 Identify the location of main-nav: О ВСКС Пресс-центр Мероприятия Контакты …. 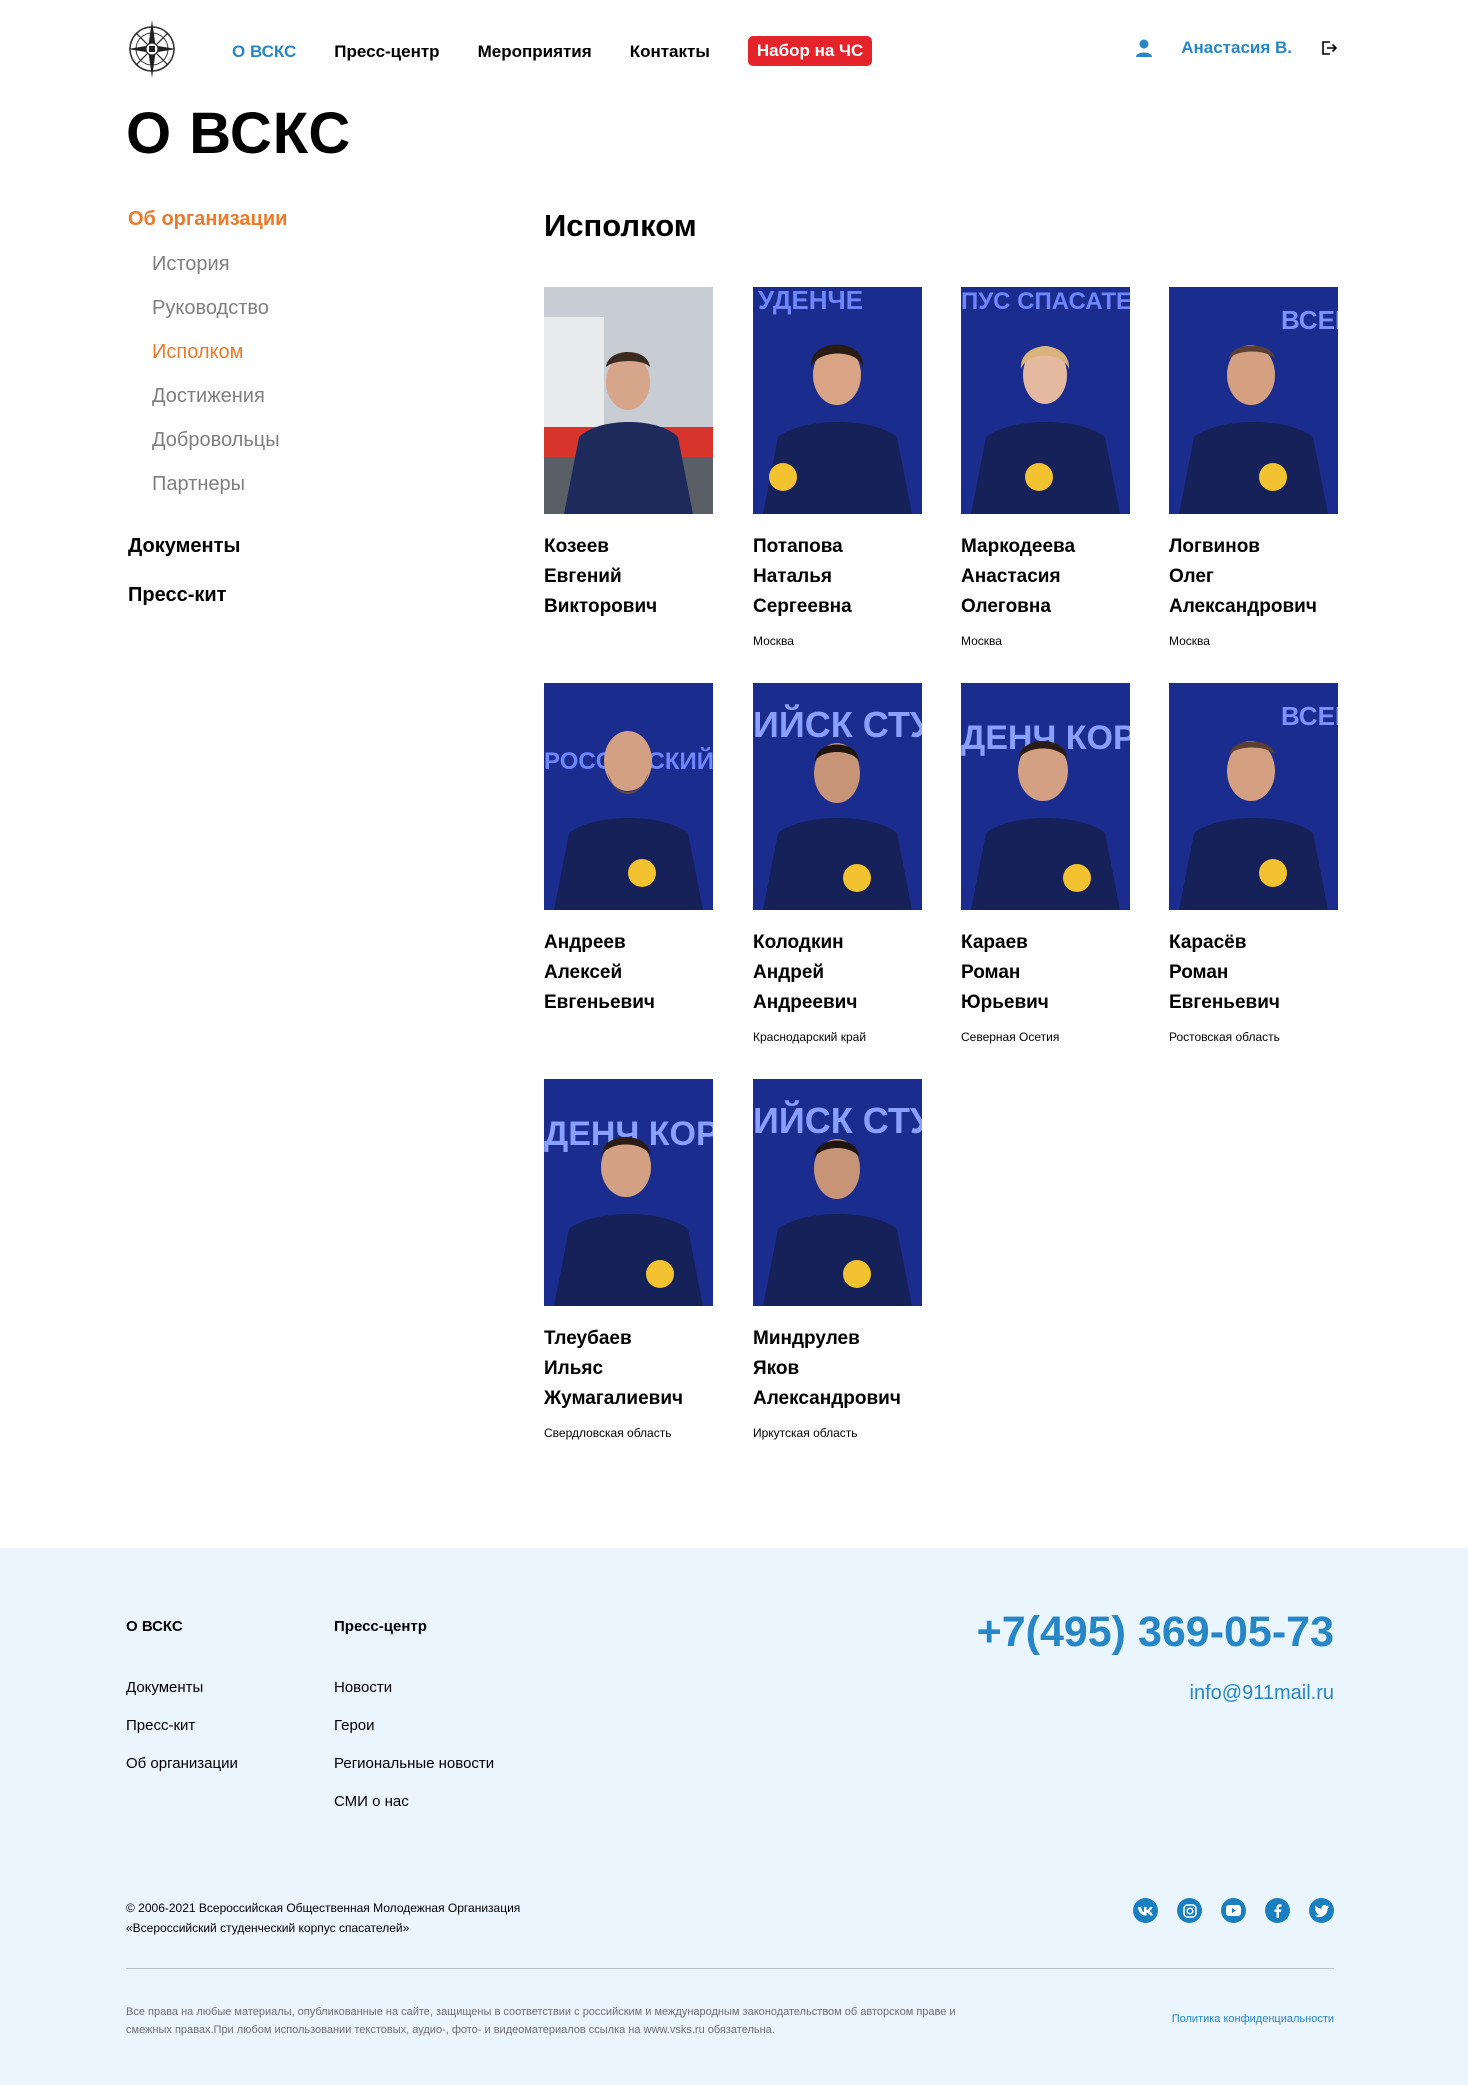
(571, 51).